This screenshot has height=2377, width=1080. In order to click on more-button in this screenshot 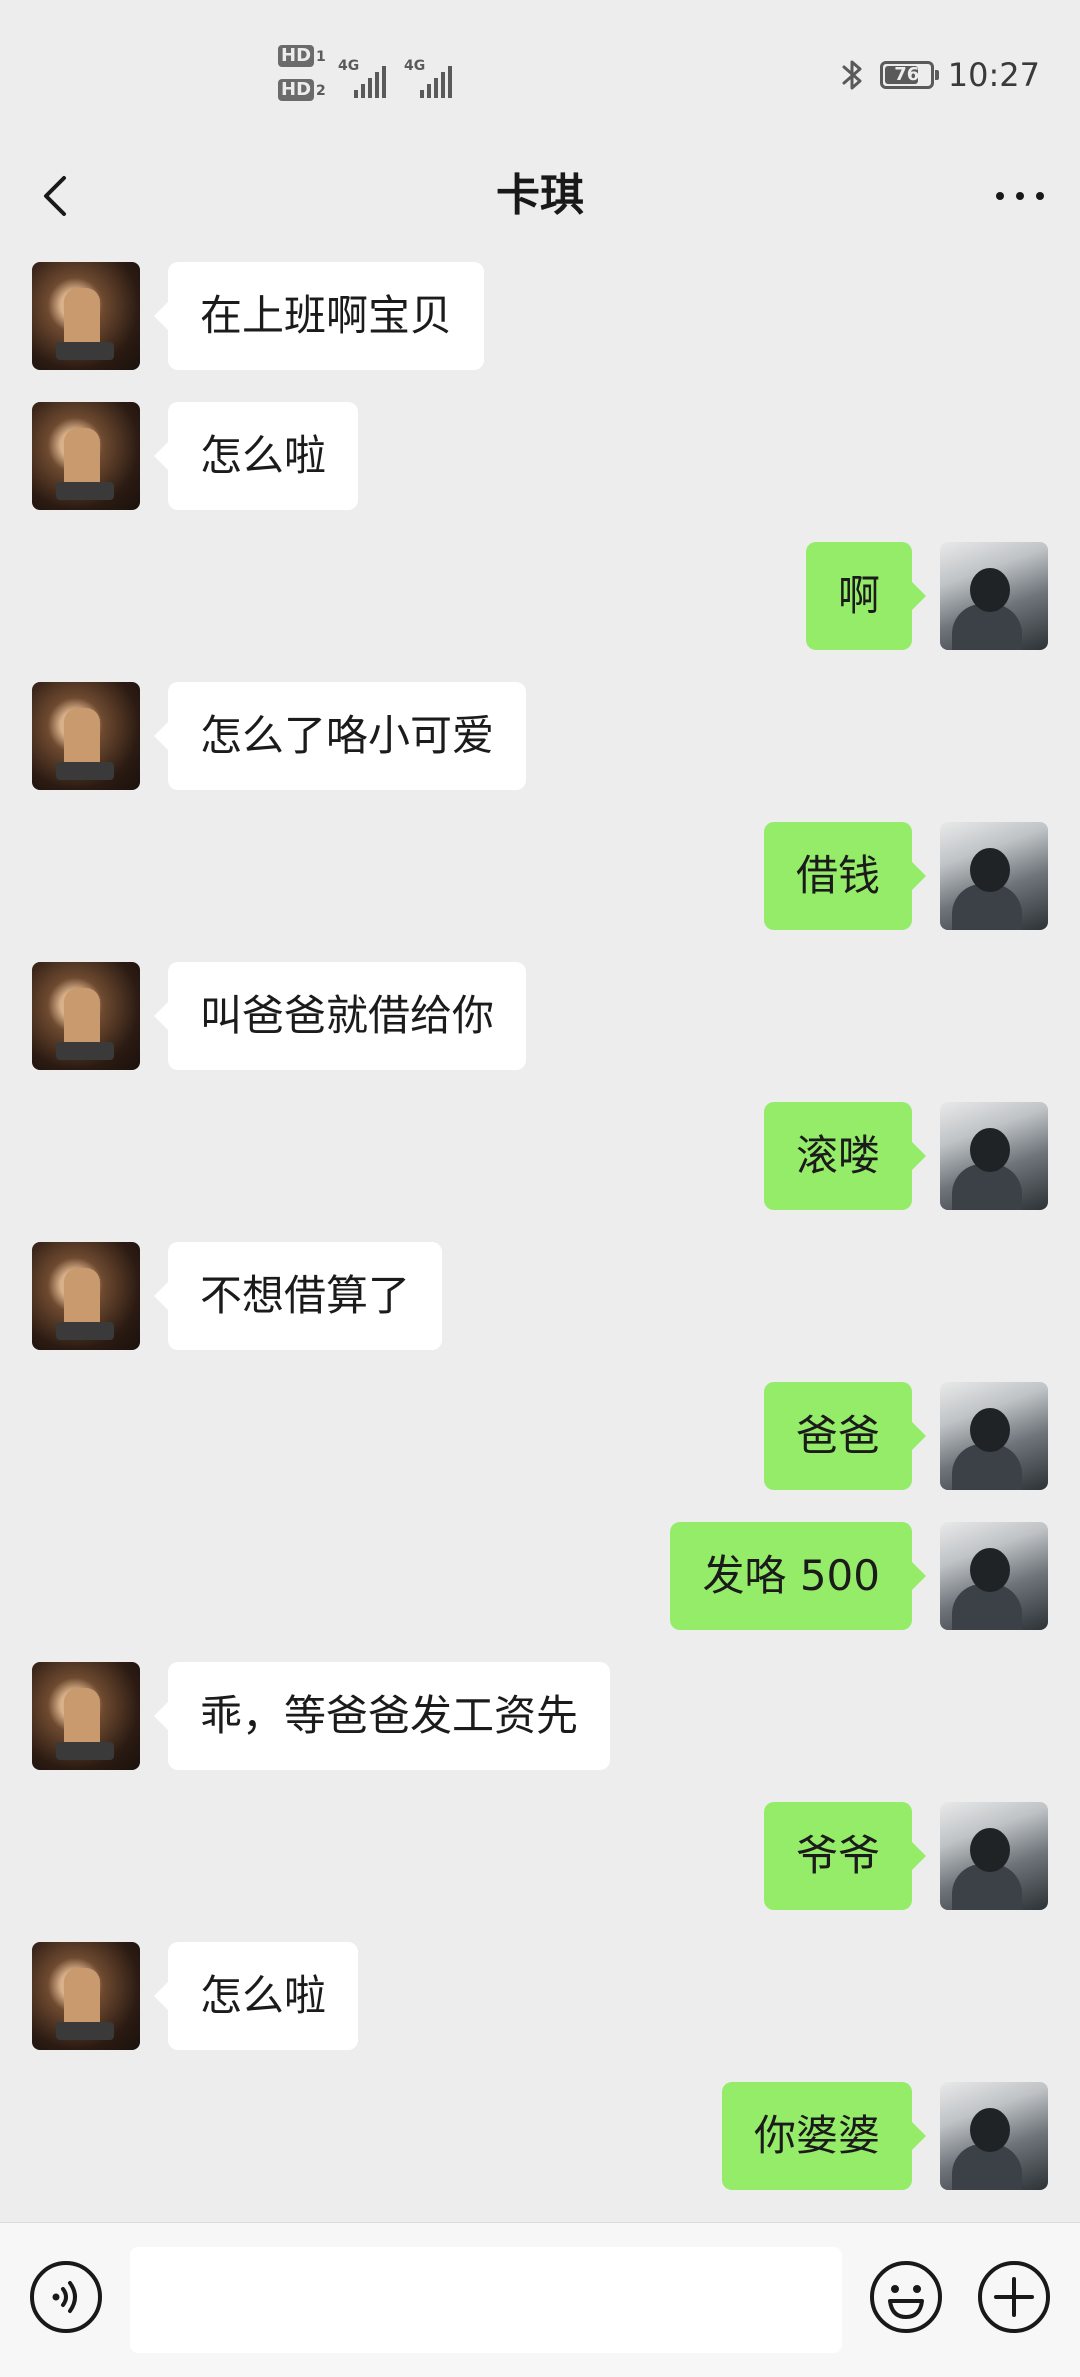, I will do `click(1020, 196)`.